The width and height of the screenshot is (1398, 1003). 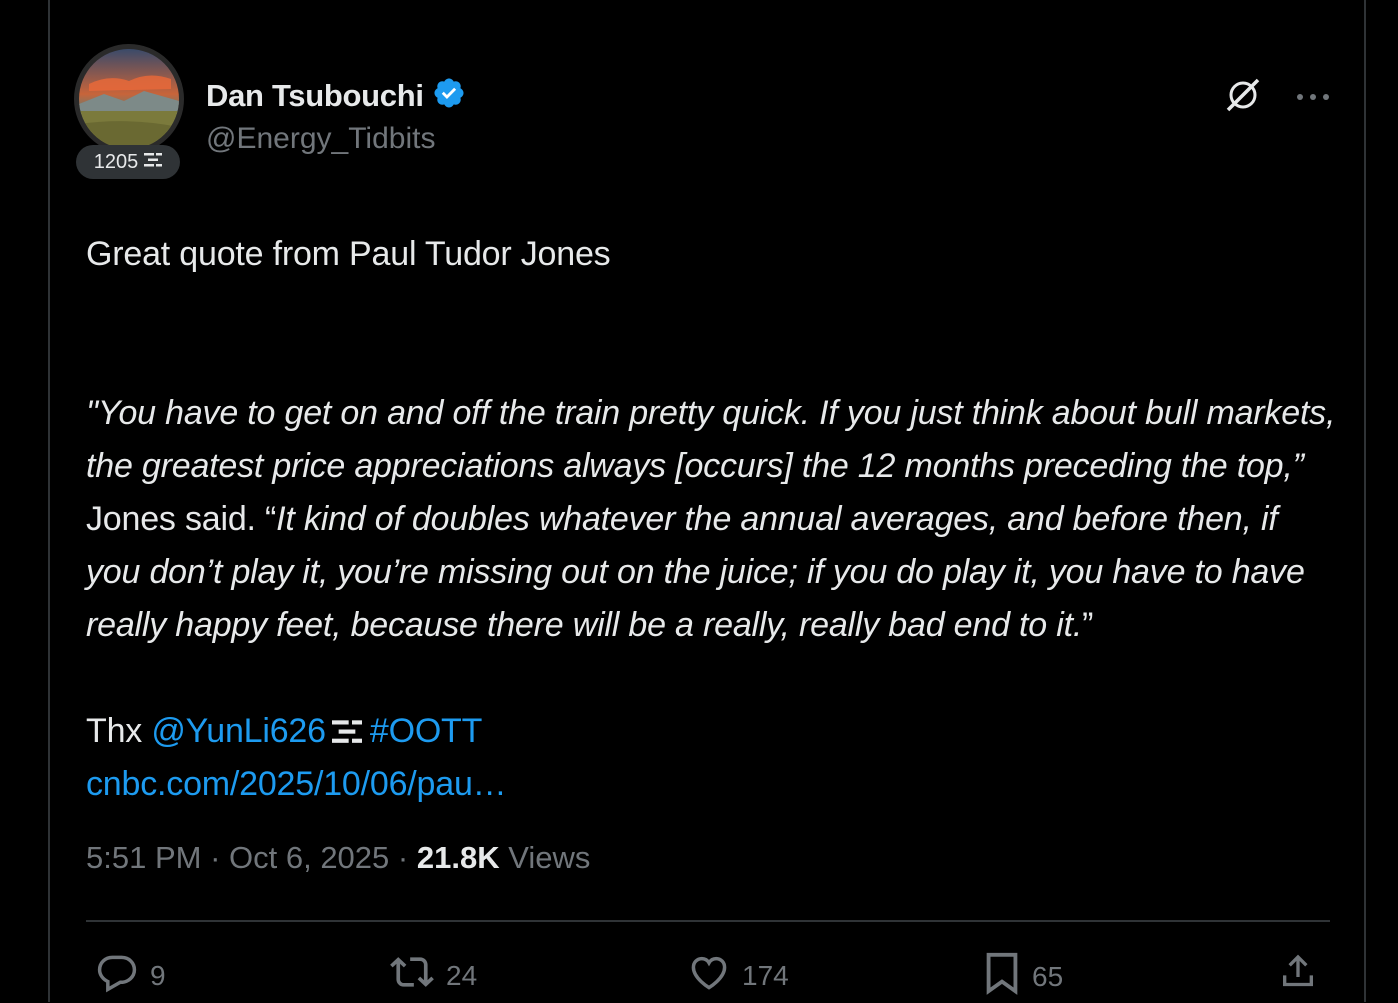 What do you see at coordinates (462, 975) in the screenshot?
I see `repost-count: 24` at bounding box center [462, 975].